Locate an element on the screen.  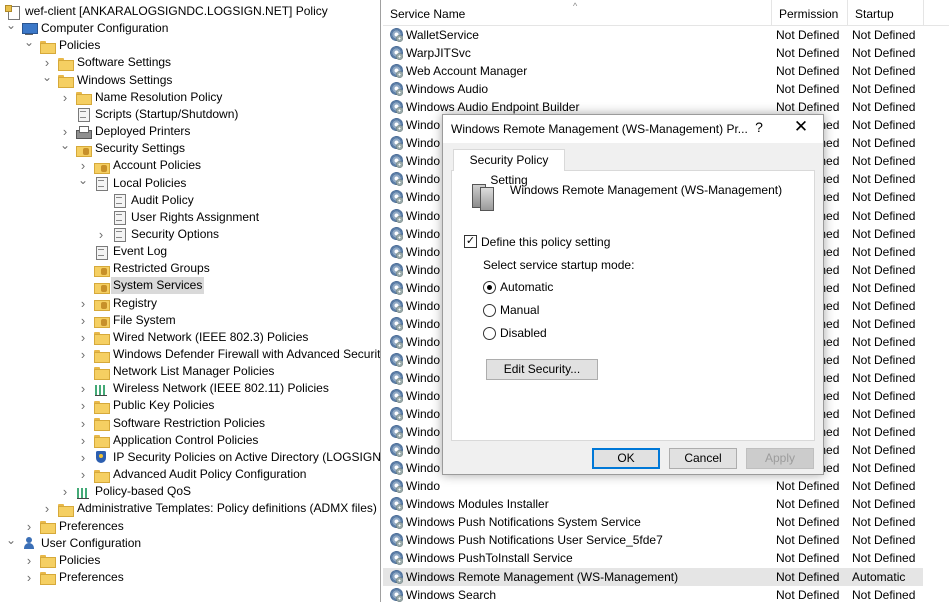
tree-item: › Wireless Network (IEEE 802.11) Policies is located at coordinates (204, 388).